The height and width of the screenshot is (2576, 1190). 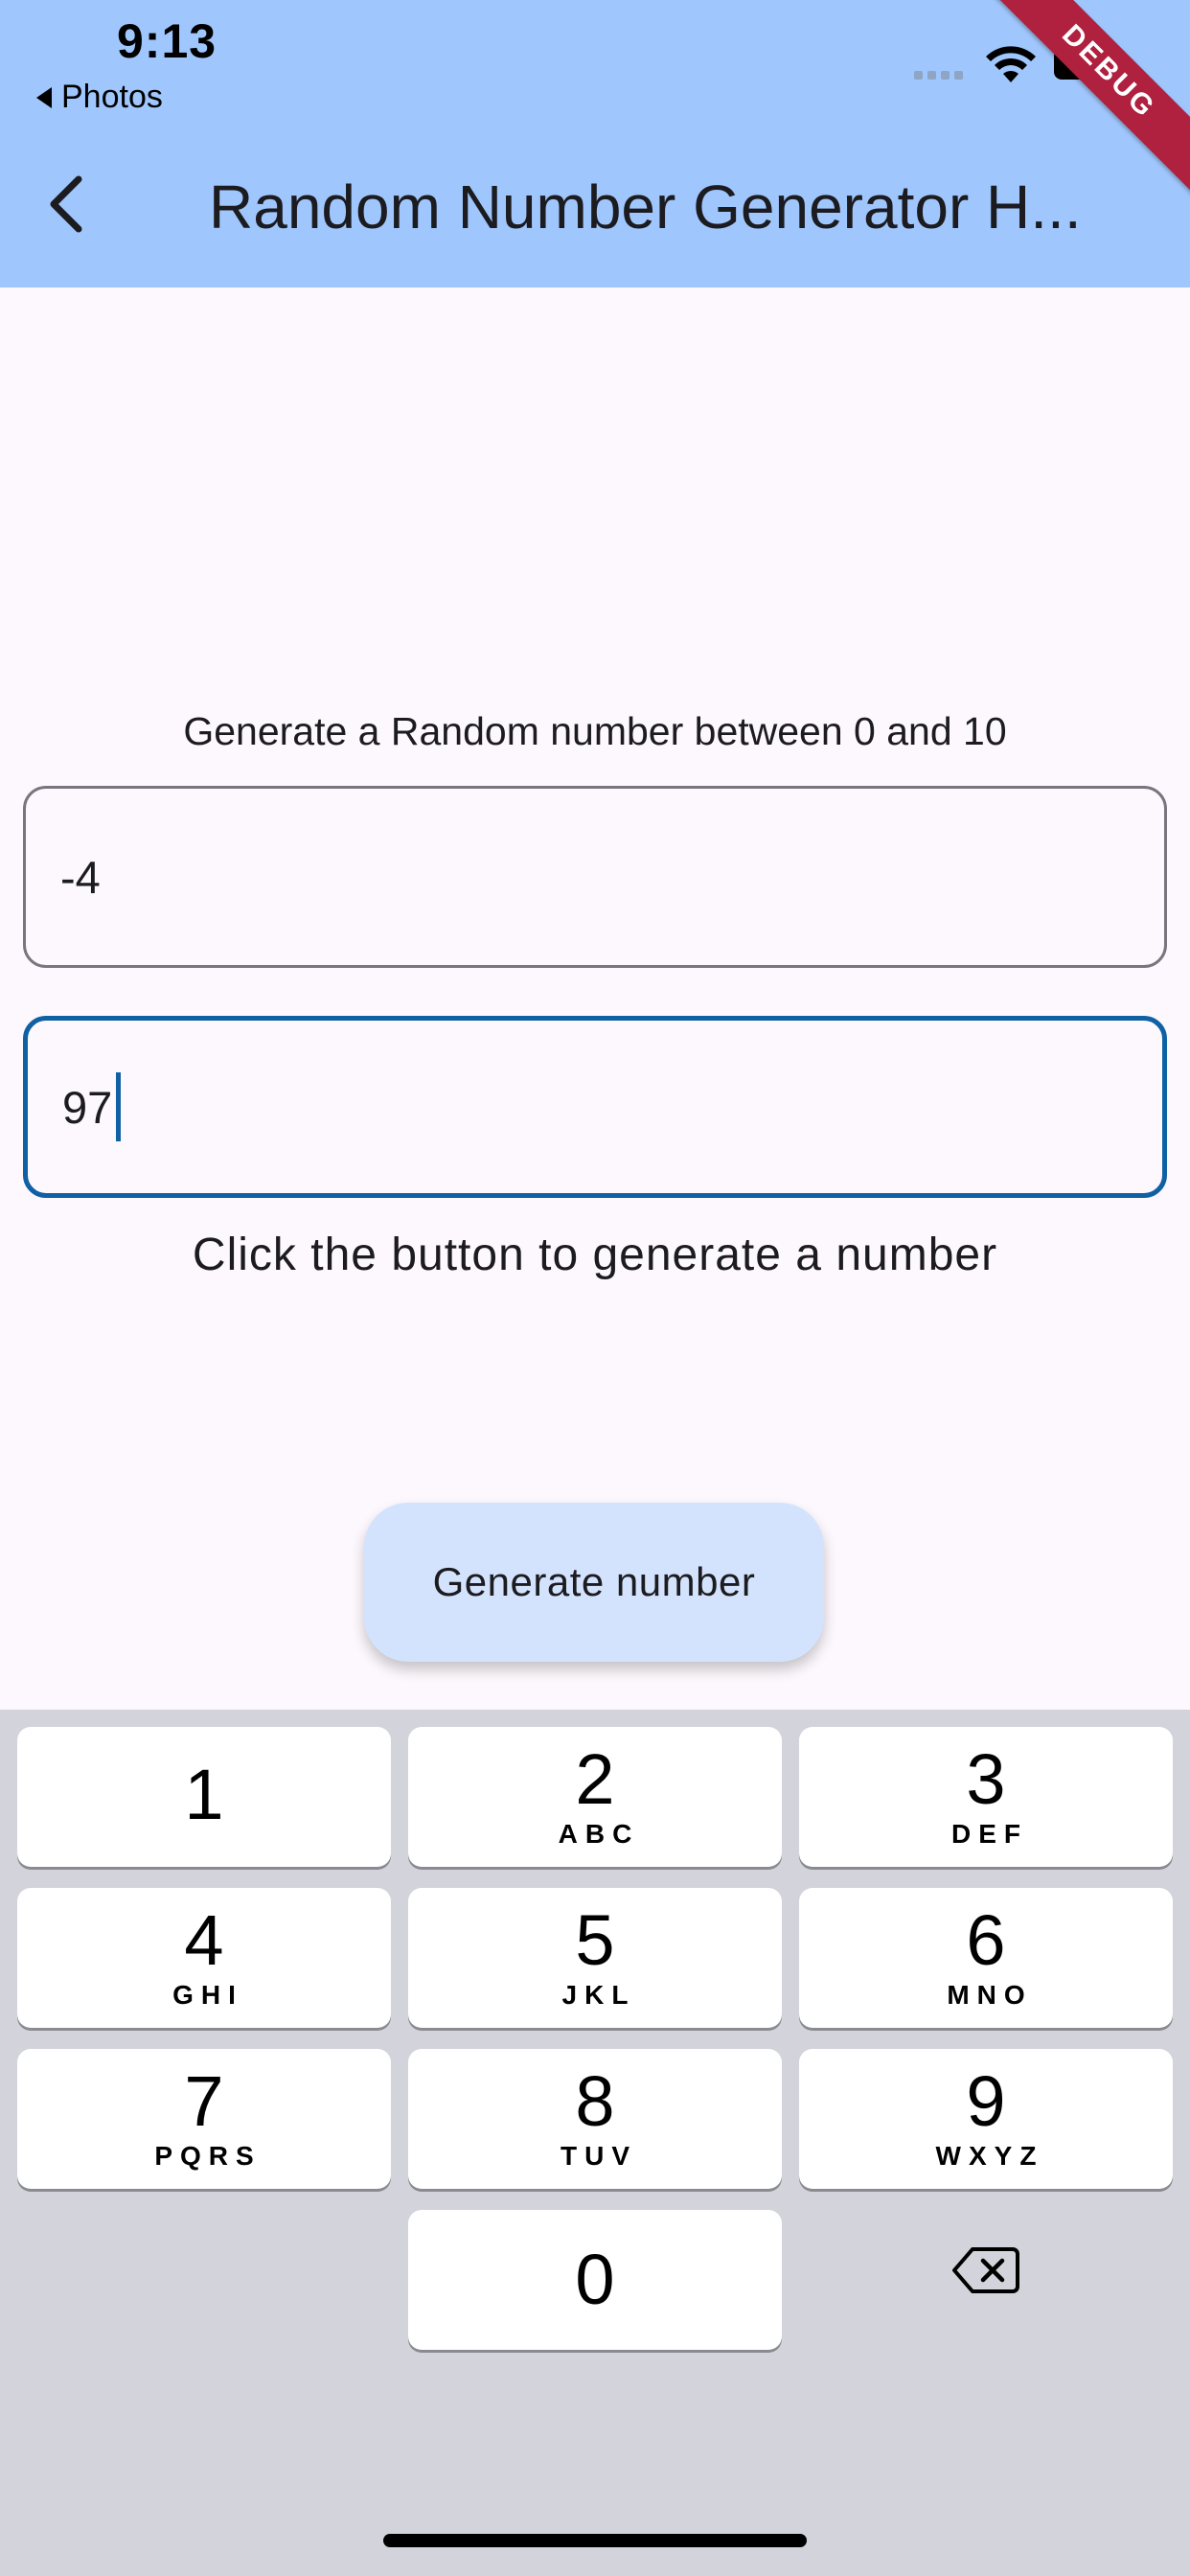 What do you see at coordinates (204, 1794) in the screenshot?
I see `key-number: 1` at bounding box center [204, 1794].